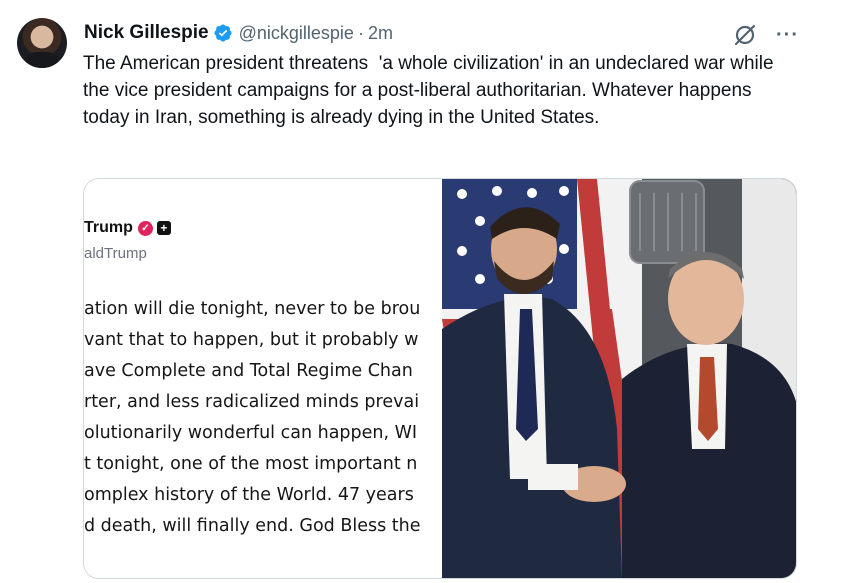  What do you see at coordinates (42, 43) in the screenshot?
I see `avatar` at bounding box center [42, 43].